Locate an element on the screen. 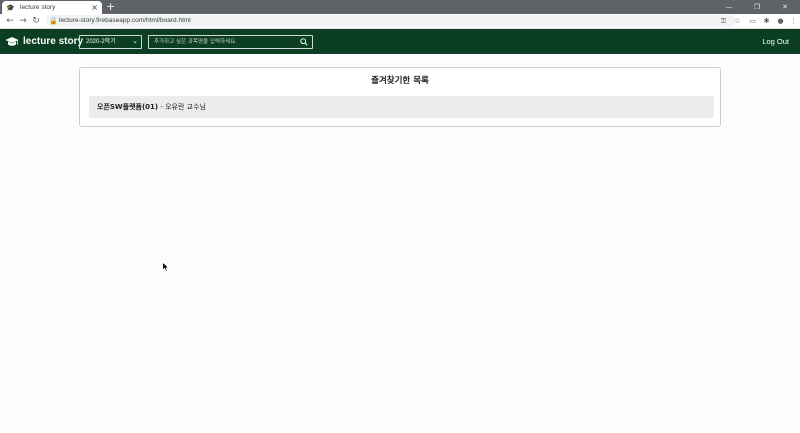 The height and width of the screenshot is (433, 800). profile-icon: ● is located at coordinates (780, 21).